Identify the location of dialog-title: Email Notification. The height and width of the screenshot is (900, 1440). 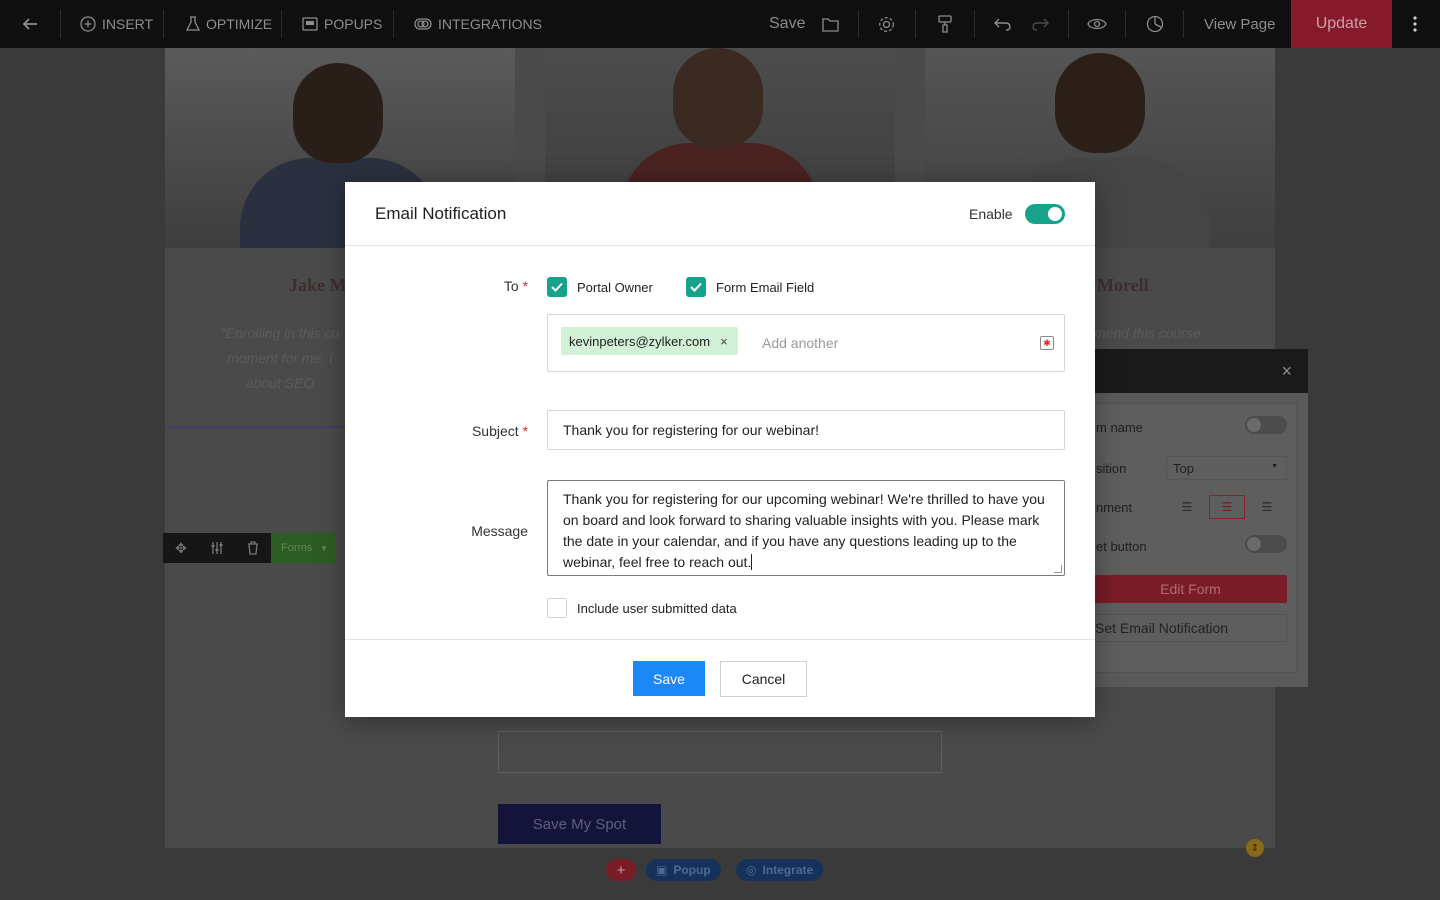
(441, 213).